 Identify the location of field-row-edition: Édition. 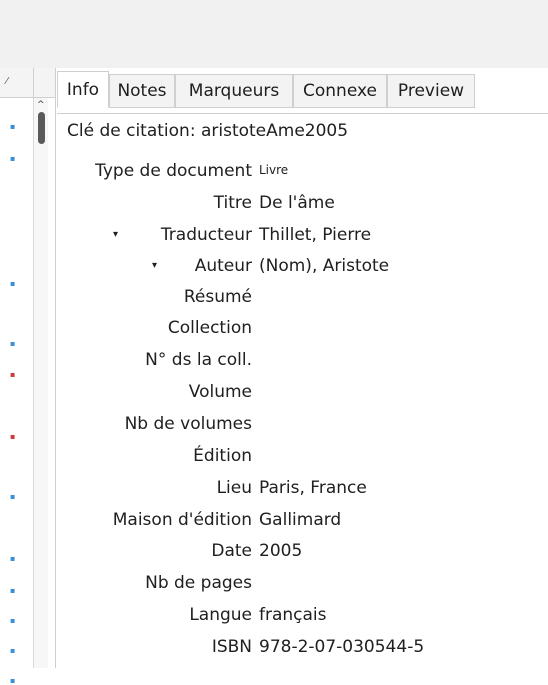
(274, 461).